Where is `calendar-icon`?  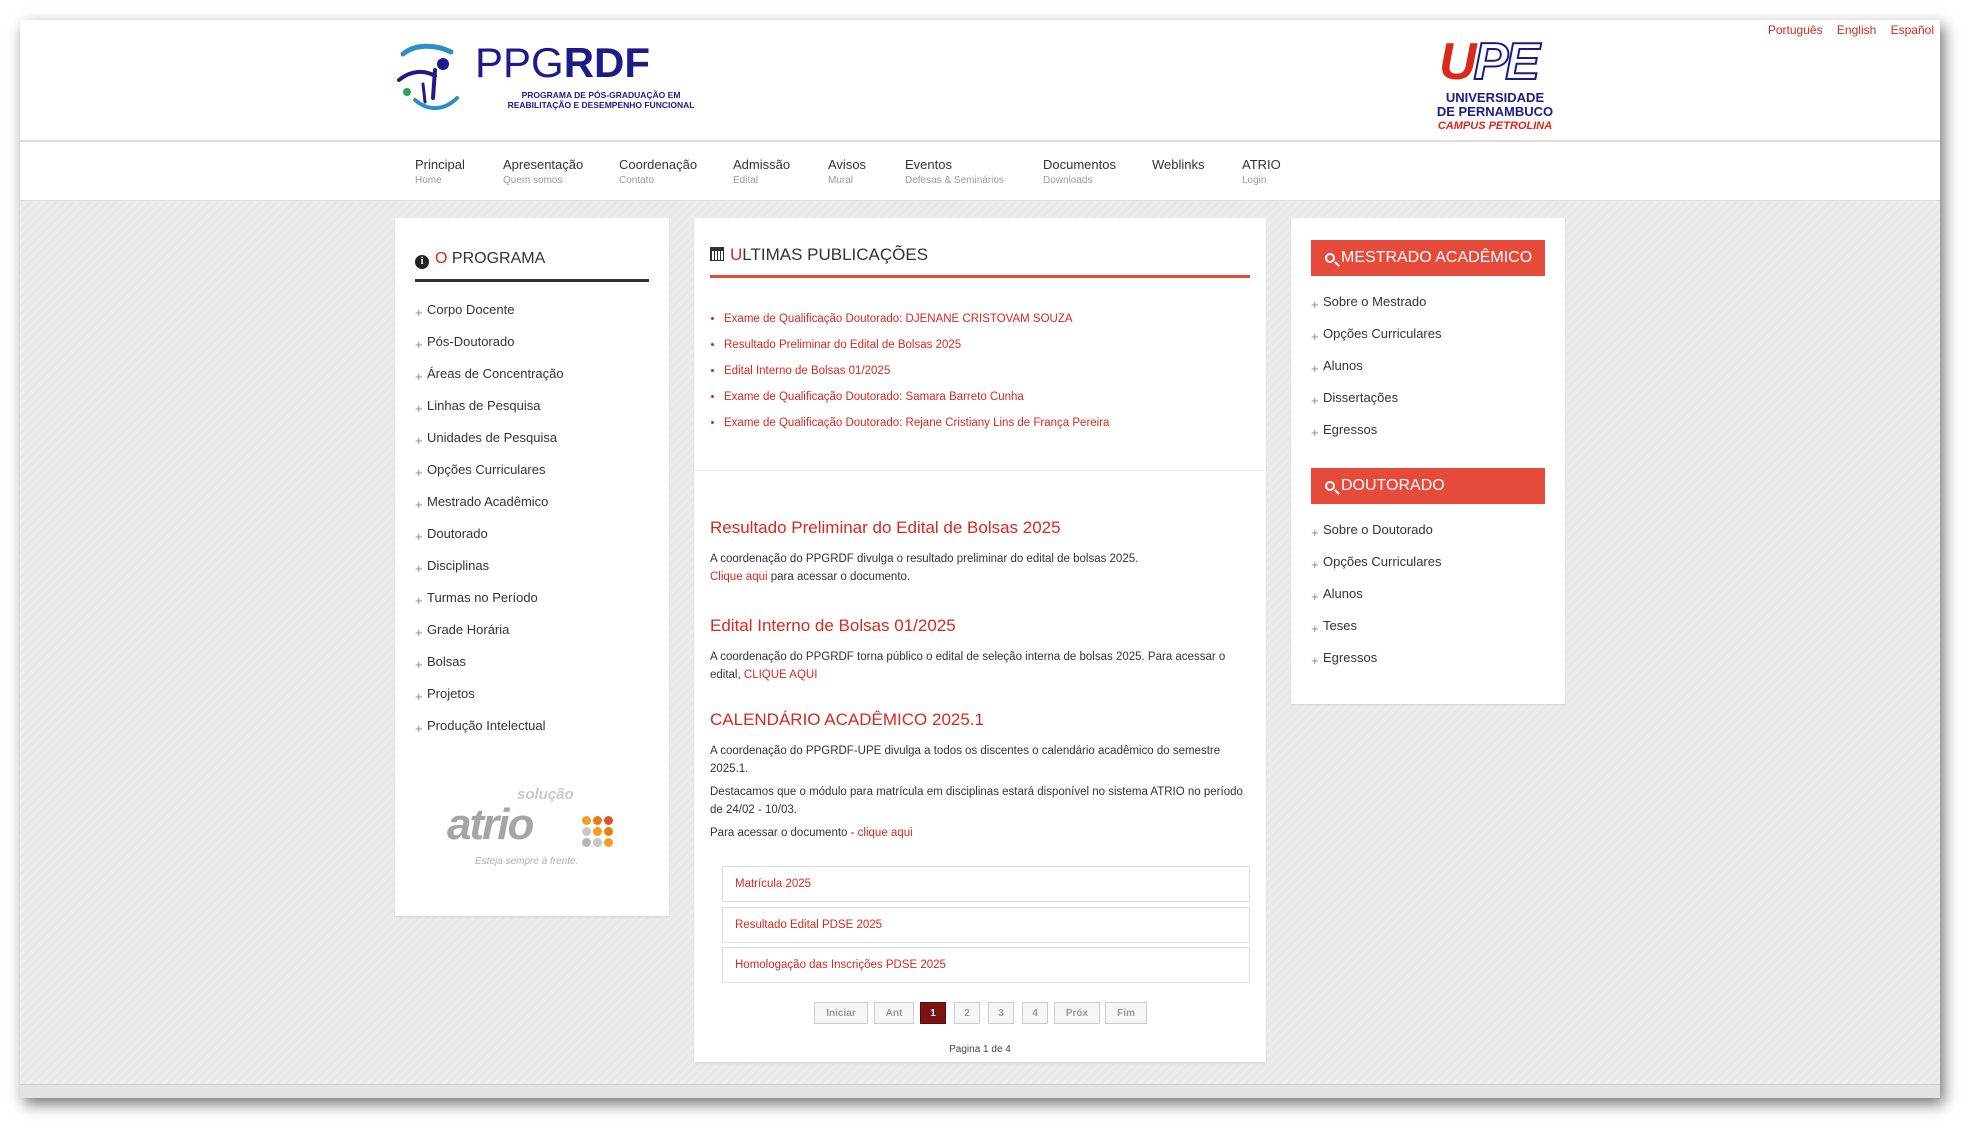
calendar-icon is located at coordinates (717, 254).